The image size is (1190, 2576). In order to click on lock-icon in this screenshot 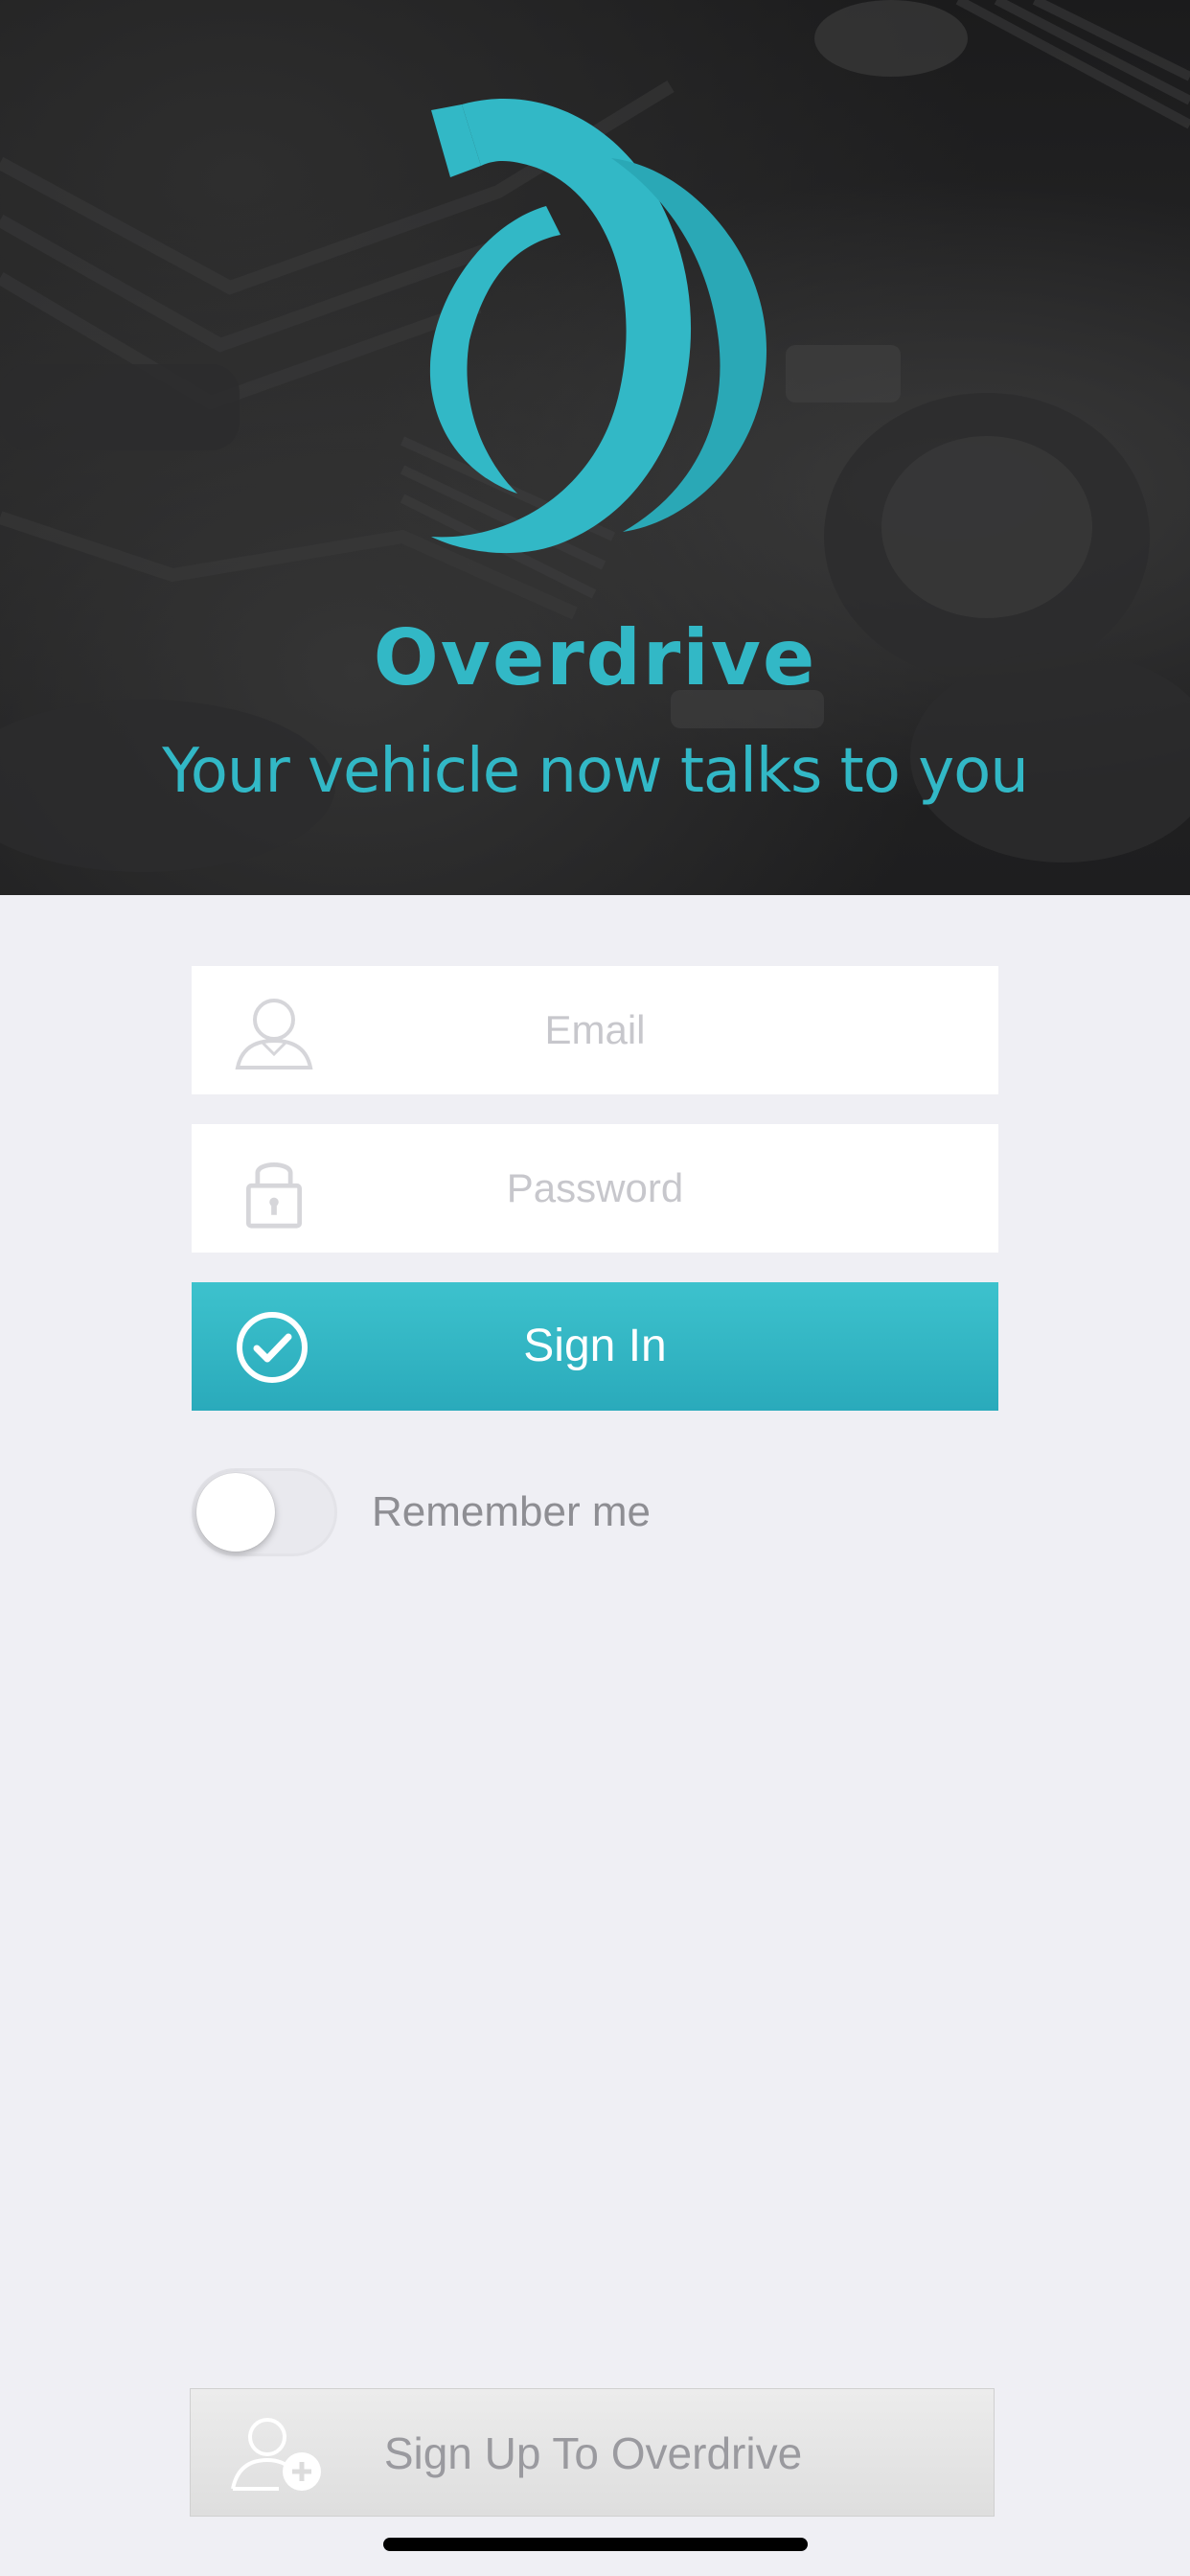, I will do `click(274, 1195)`.